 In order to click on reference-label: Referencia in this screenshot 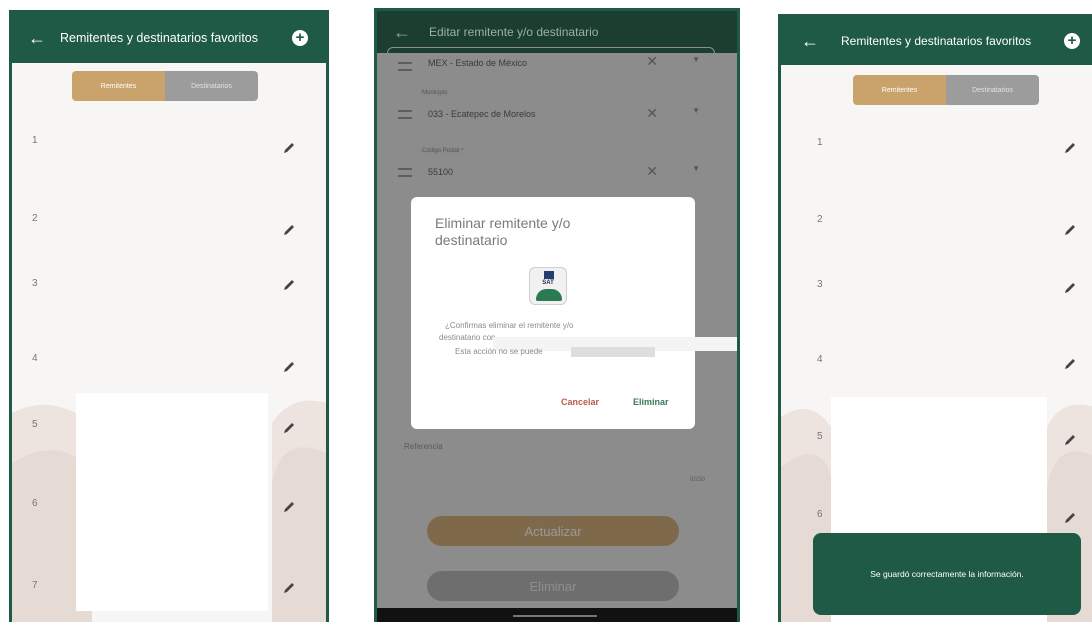, I will do `click(423, 446)`.